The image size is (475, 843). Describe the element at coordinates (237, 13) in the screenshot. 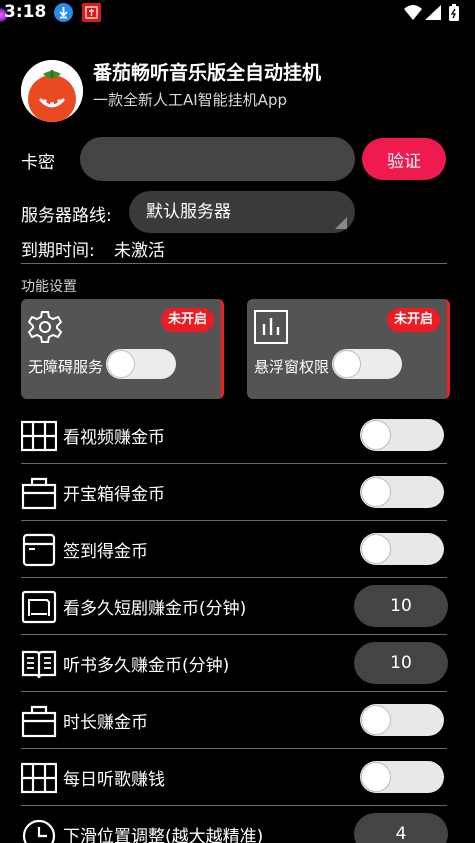

I see `status-bar: 3:18` at that location.